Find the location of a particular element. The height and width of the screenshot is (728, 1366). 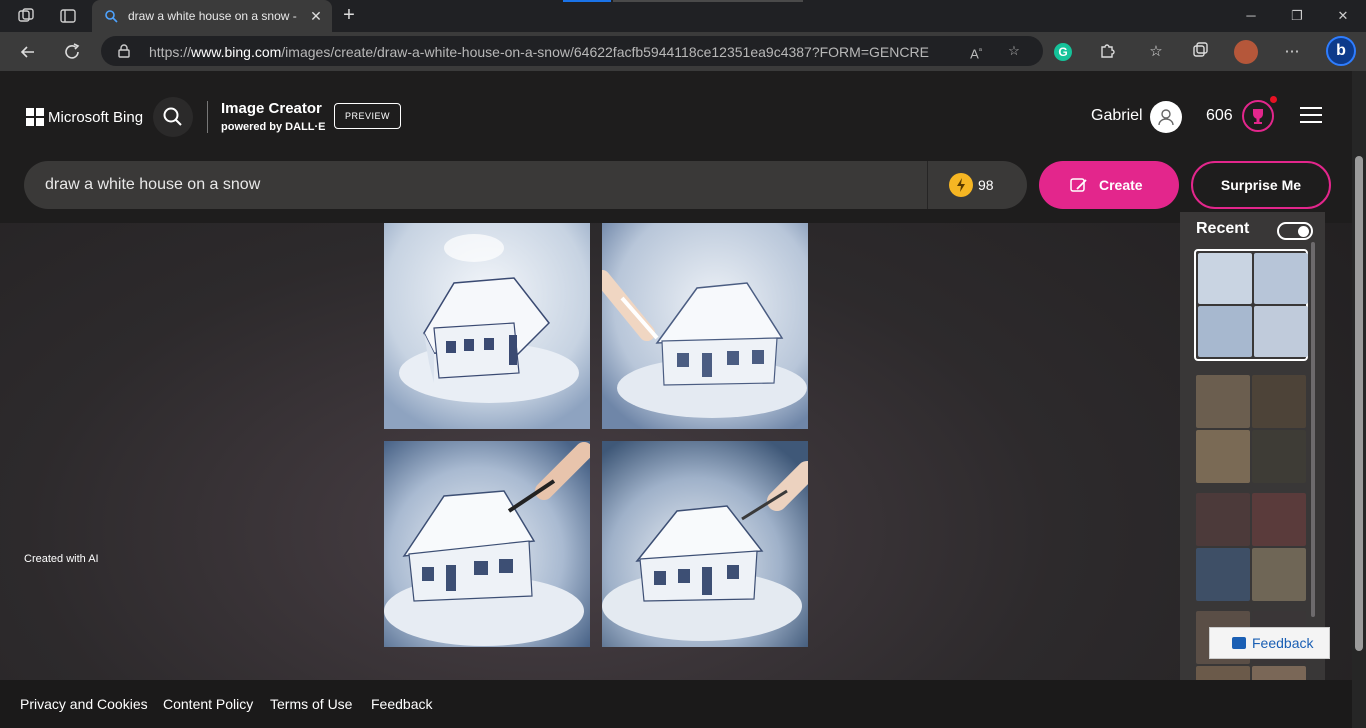

create-button: Create is located at coordinates (1109, 185).